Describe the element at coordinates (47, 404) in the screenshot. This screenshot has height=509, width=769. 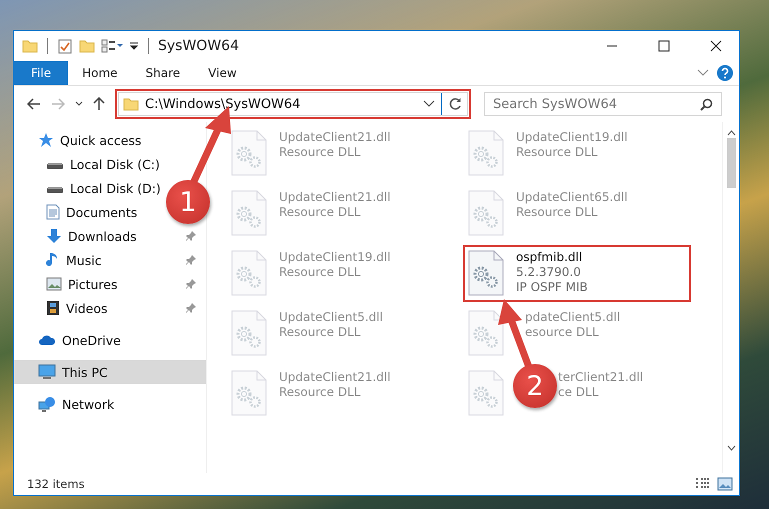
I see `network-icon` at that location.